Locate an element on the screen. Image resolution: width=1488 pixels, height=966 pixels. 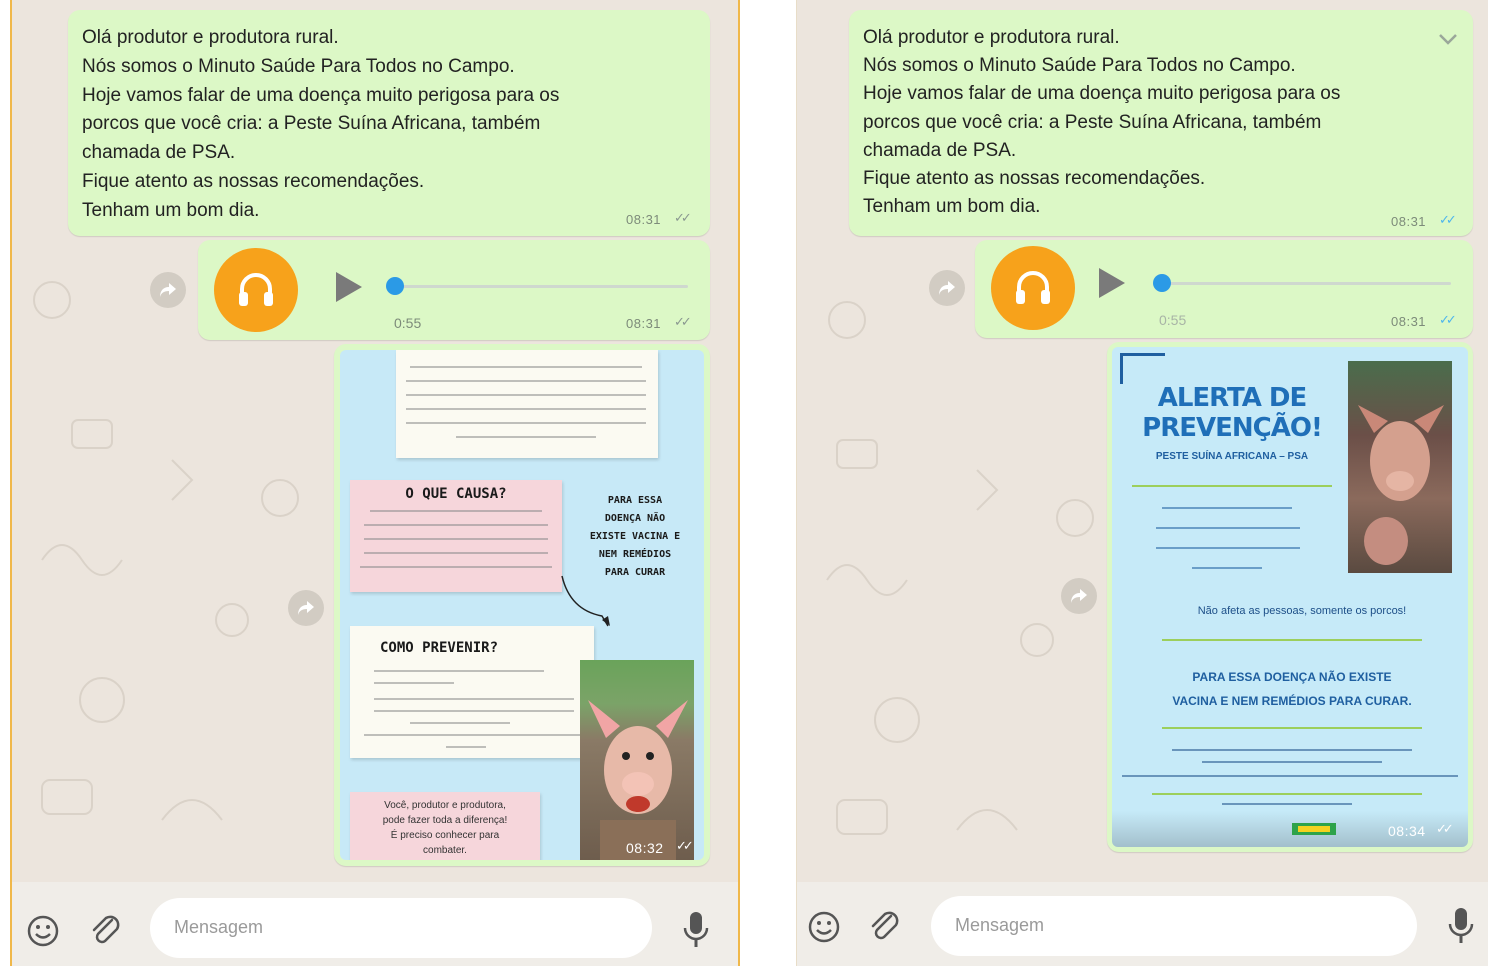
card-causa-title: O QUE CAUSA? is located at coordinates (456, 494).